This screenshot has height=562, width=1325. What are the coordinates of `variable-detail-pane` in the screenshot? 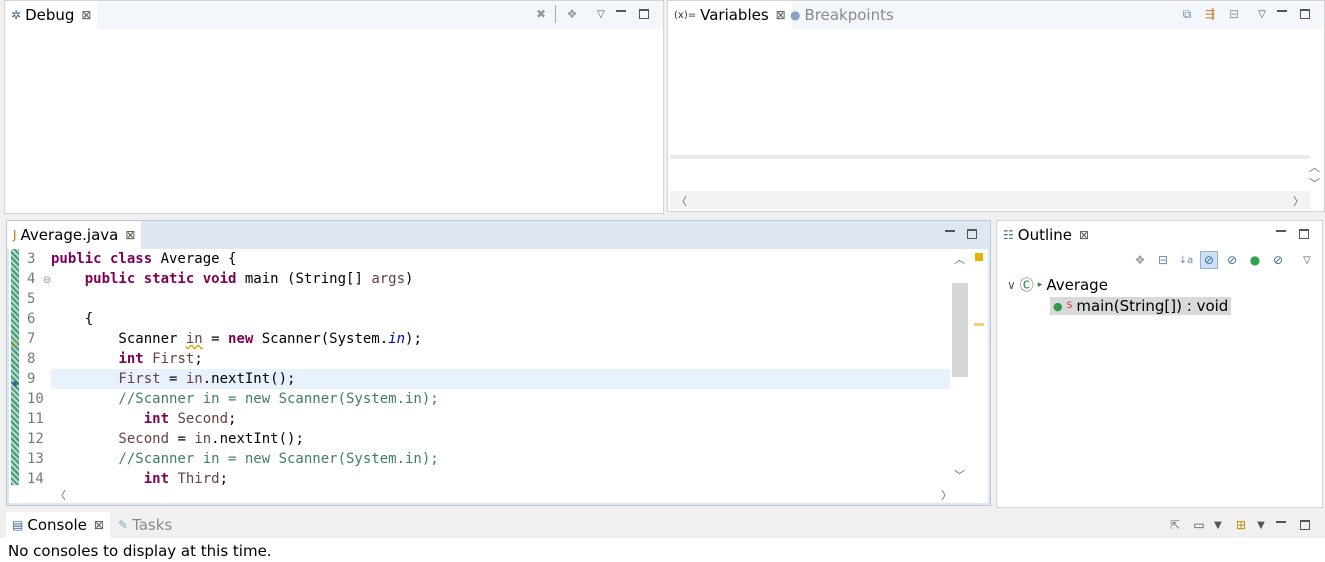 It's located at (990, 173).